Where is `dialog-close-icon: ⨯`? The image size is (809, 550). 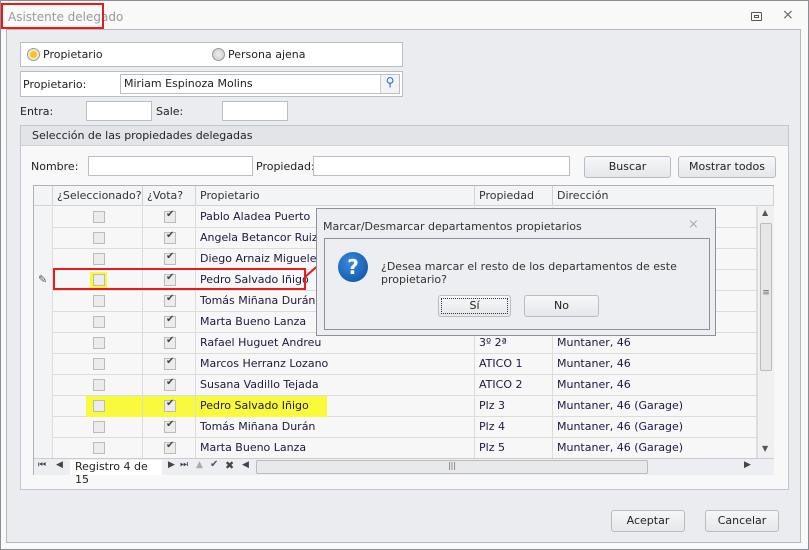 dialog-close-icon: ⨯ is located at coordinates (693, 224).